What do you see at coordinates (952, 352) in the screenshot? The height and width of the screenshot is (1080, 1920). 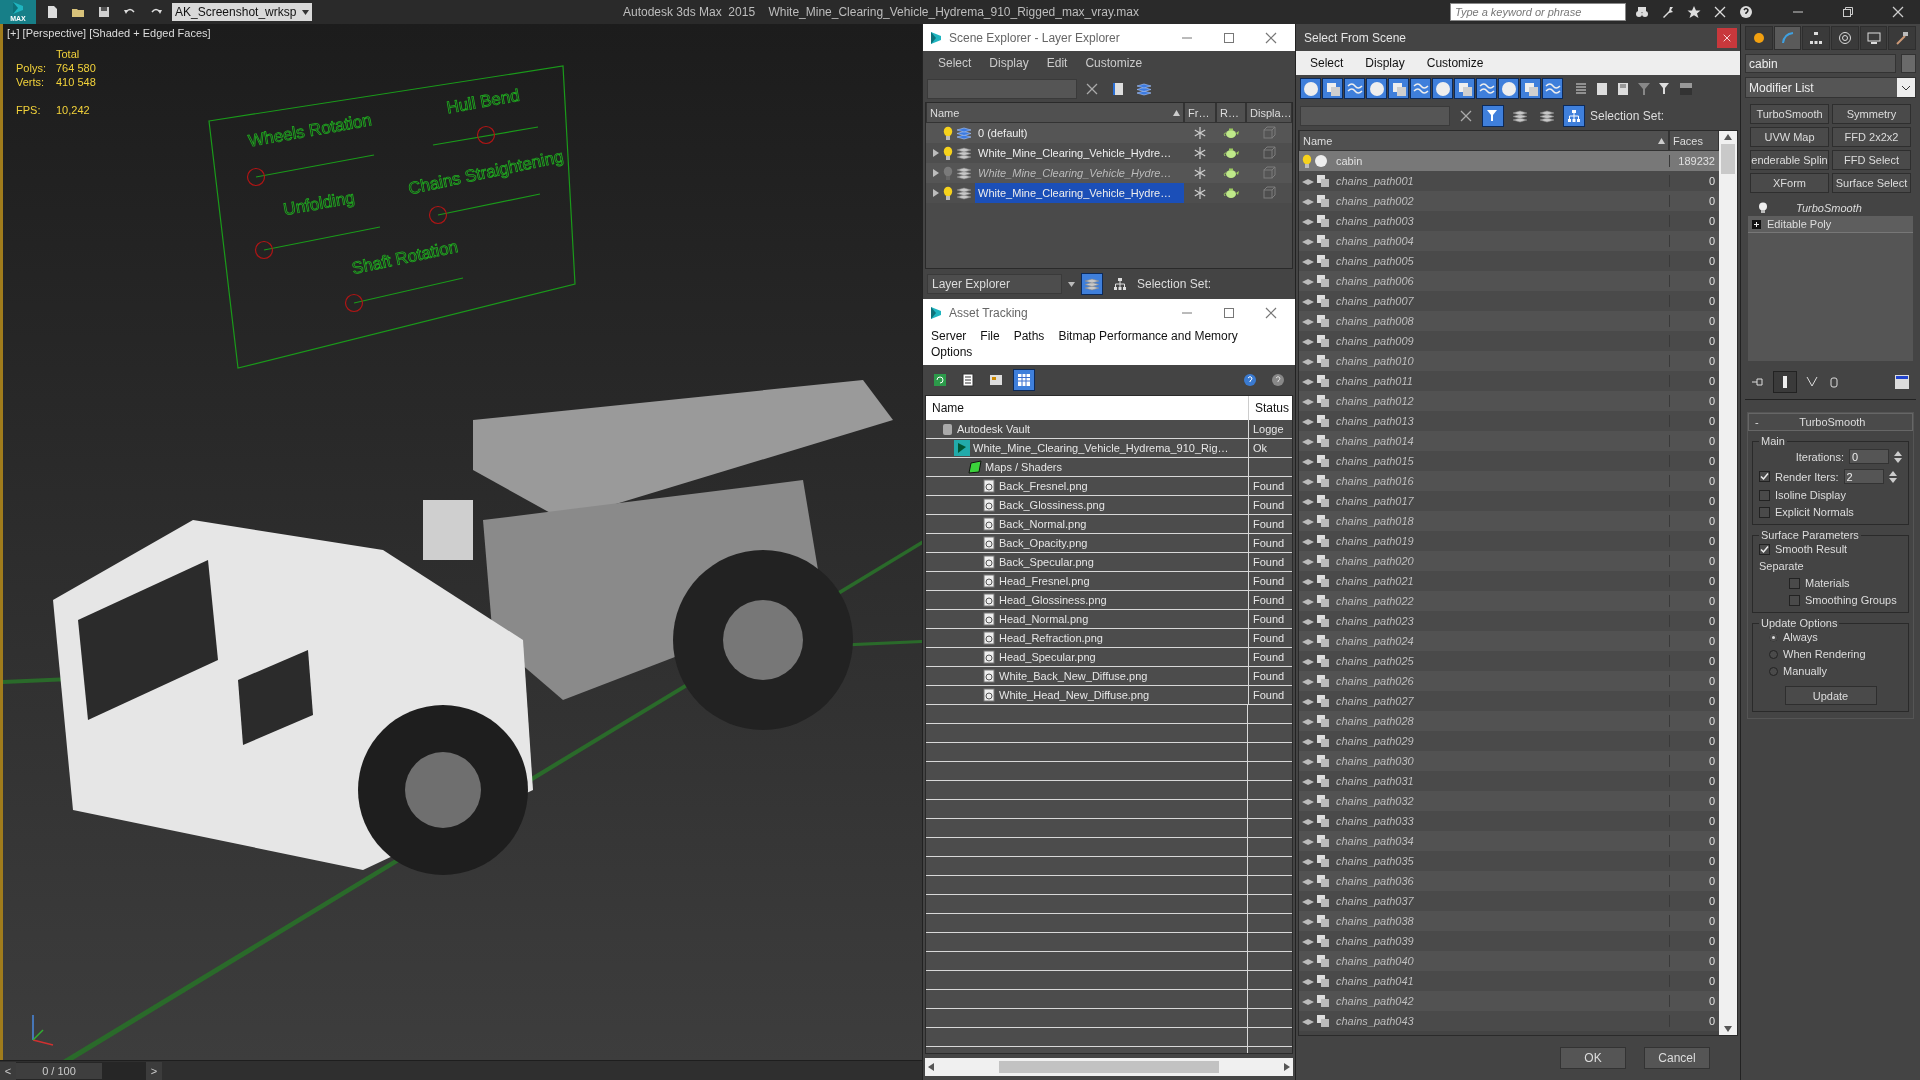 I see `menu-item: Options` at bounding box center [952, 352].